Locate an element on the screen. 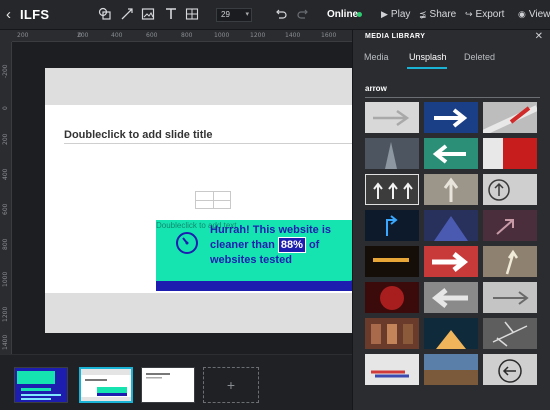 The width and height of the screenshot is (550, 410). ruler-tick: 0 is located at coordinates (5, 108).